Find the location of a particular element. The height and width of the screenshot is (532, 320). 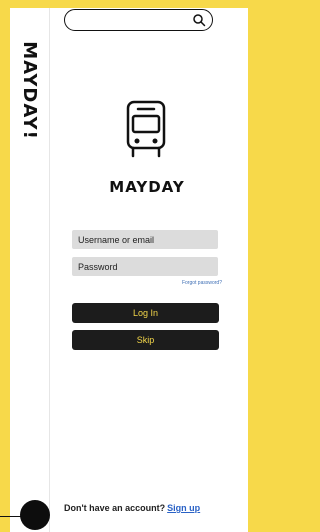

username-field is located at coordinates (145, 239).